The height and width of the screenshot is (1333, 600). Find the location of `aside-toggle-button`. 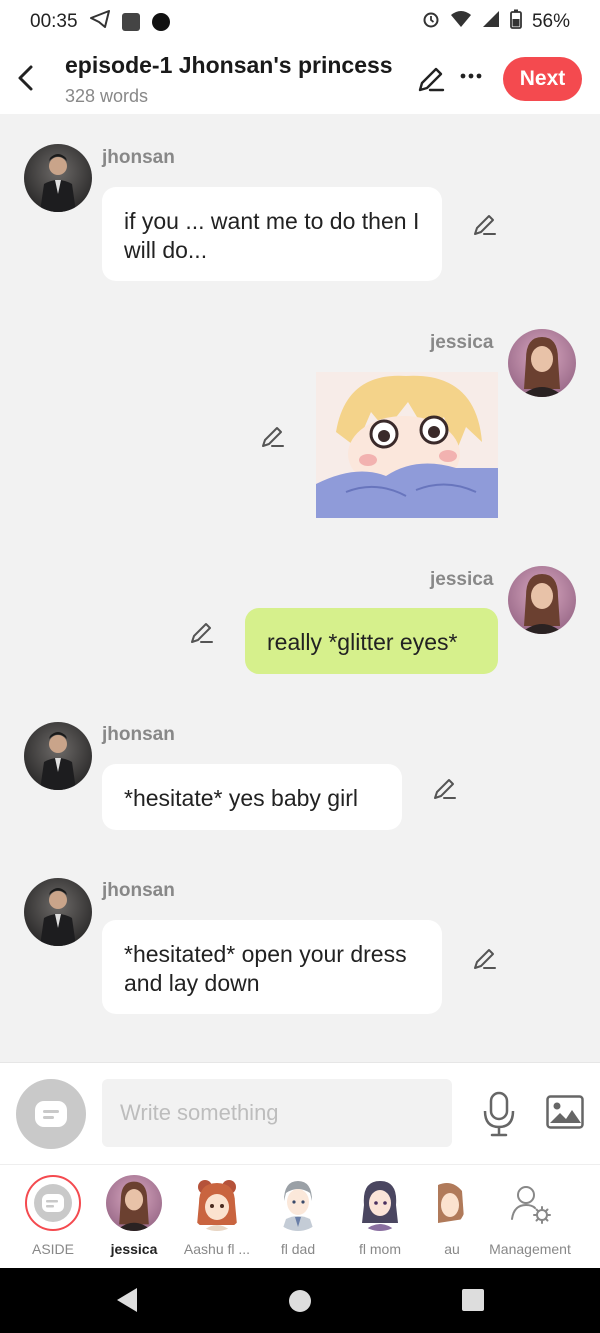

aside-toggle-button is located at coordinates (51, 1114).